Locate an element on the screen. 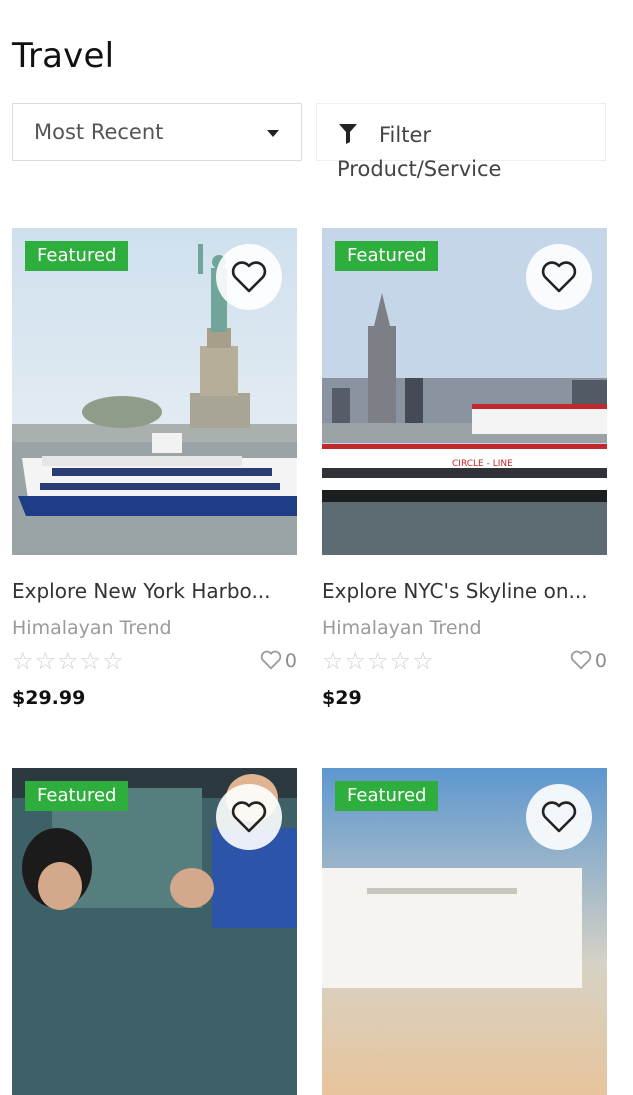 The image size is (633, 1095). filter-button-label: Filter Product/Service is located at coordinates (419, 152).